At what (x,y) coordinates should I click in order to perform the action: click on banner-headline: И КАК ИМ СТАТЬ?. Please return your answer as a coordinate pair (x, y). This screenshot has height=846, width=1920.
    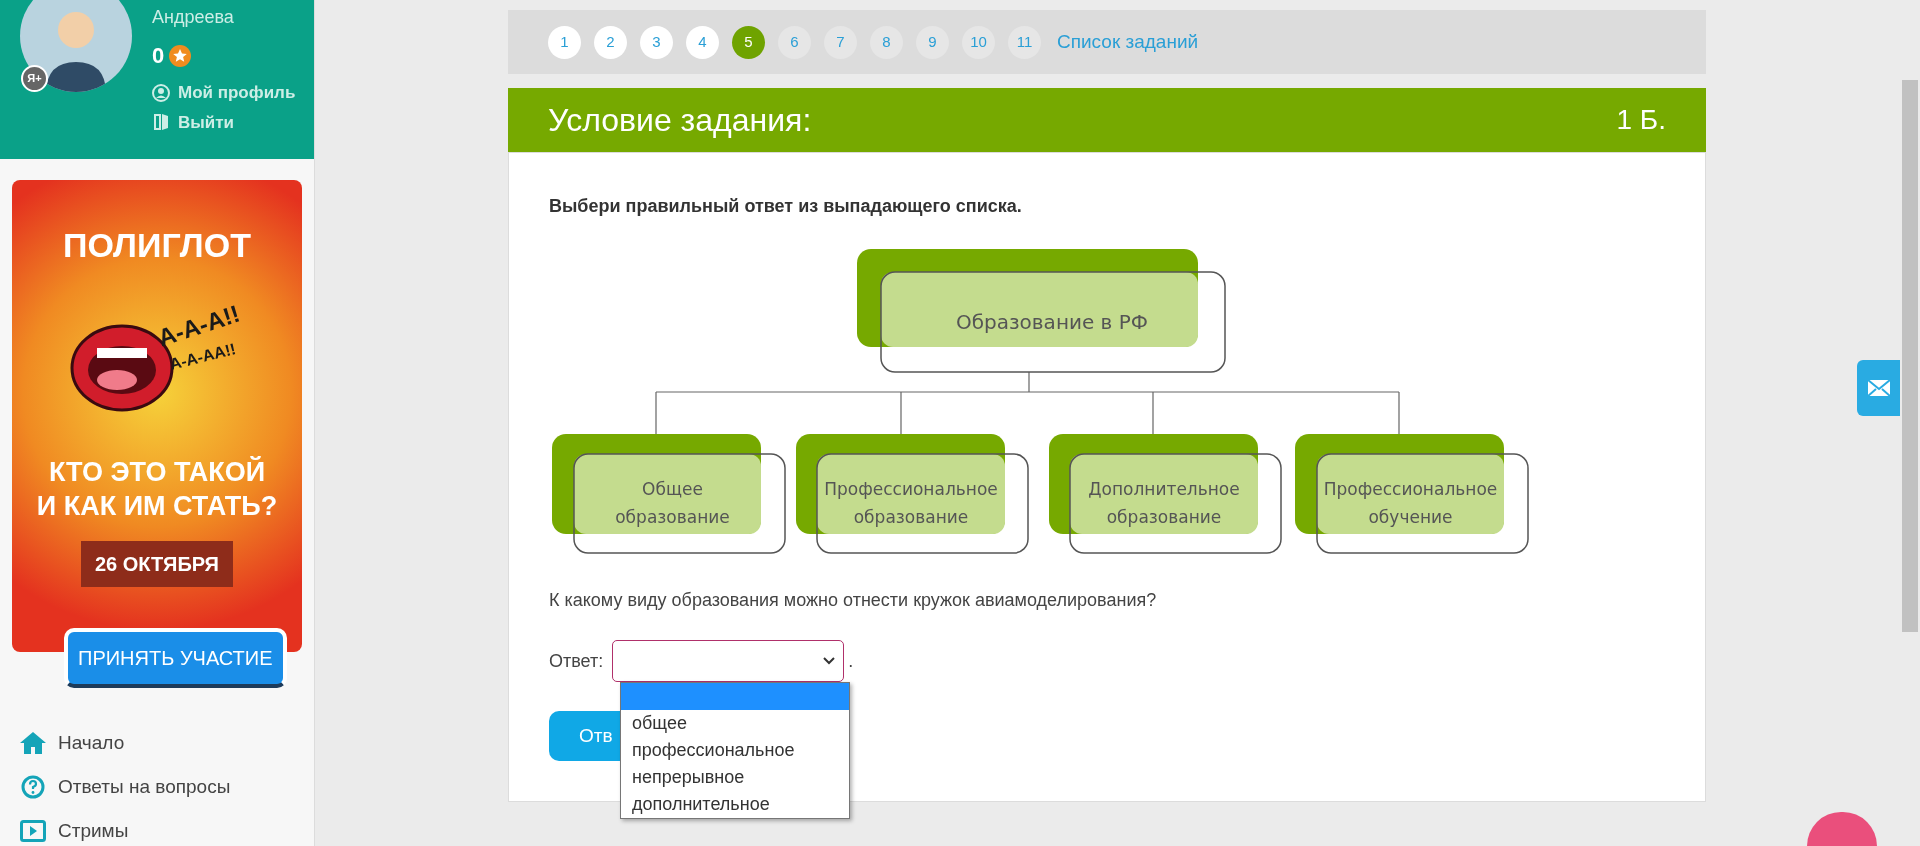
    Looking at the image, I should click on (157, 506).